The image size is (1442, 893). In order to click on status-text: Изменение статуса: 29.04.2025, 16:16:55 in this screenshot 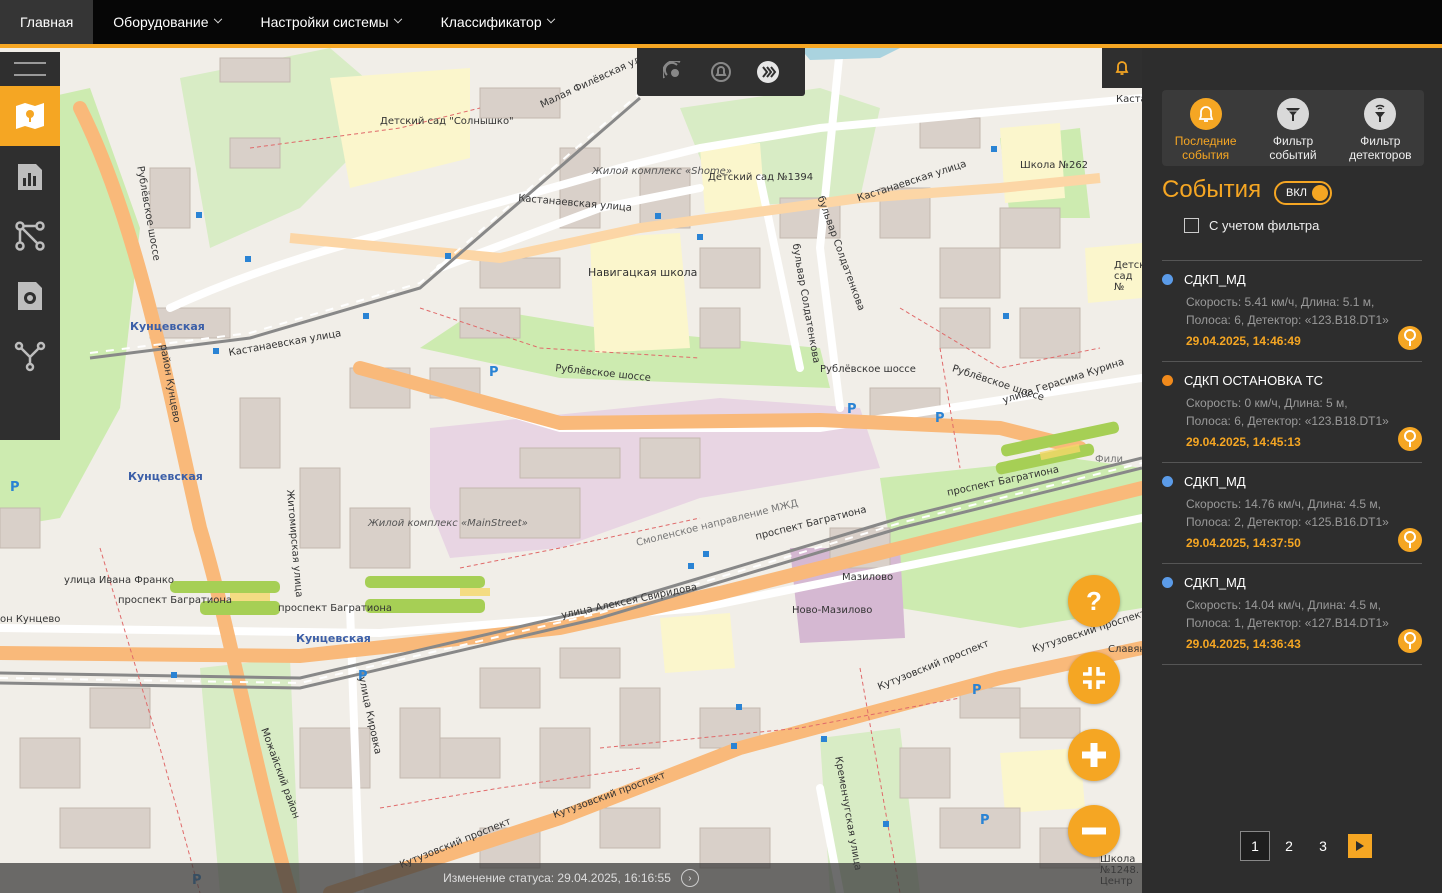, I will do `click(557, 878)`.